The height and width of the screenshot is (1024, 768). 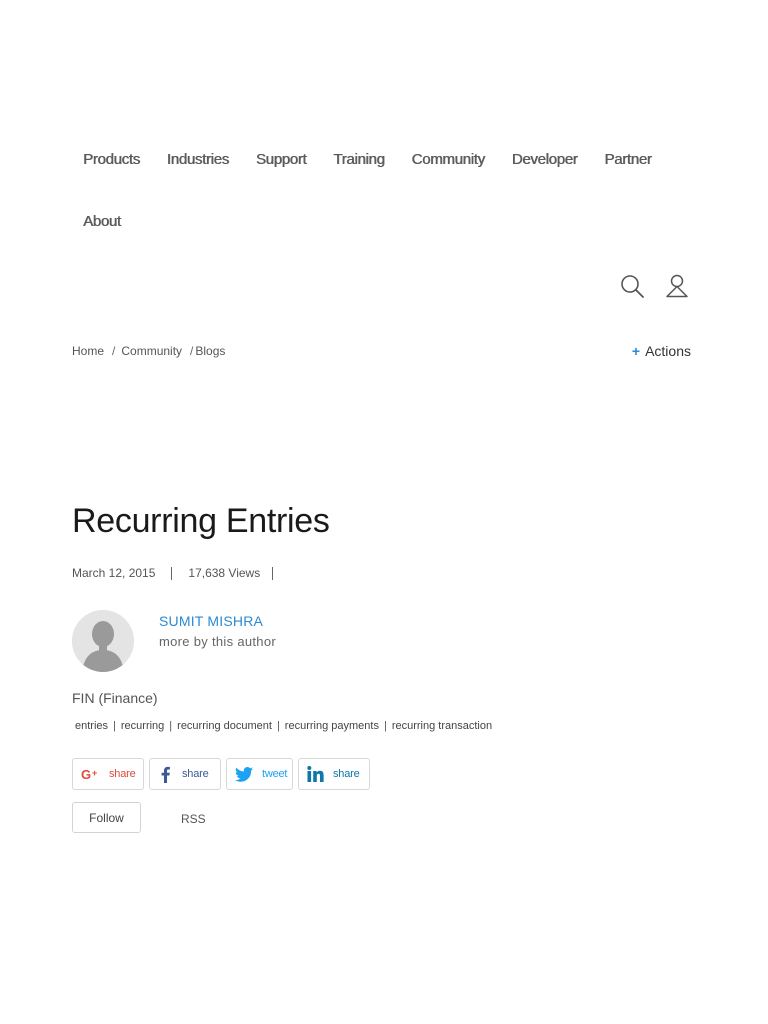 I want to click on nav-item-industries: Industries, so click(x=198, y=160).